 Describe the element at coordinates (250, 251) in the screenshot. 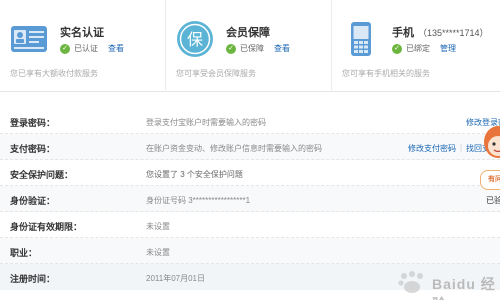

I see `row-occupation: 职业： 未设置` at that location.